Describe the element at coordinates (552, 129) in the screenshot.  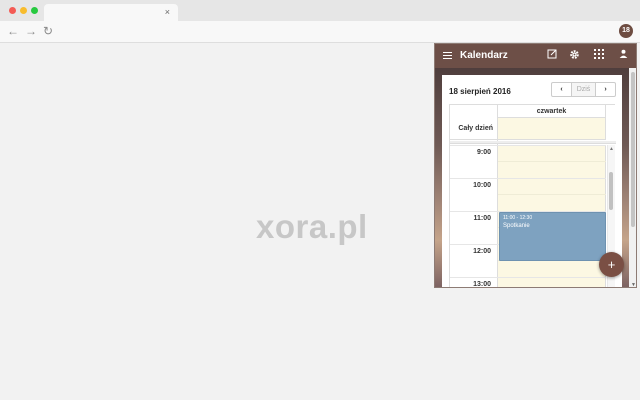
I see `all-day-cell` at that location.